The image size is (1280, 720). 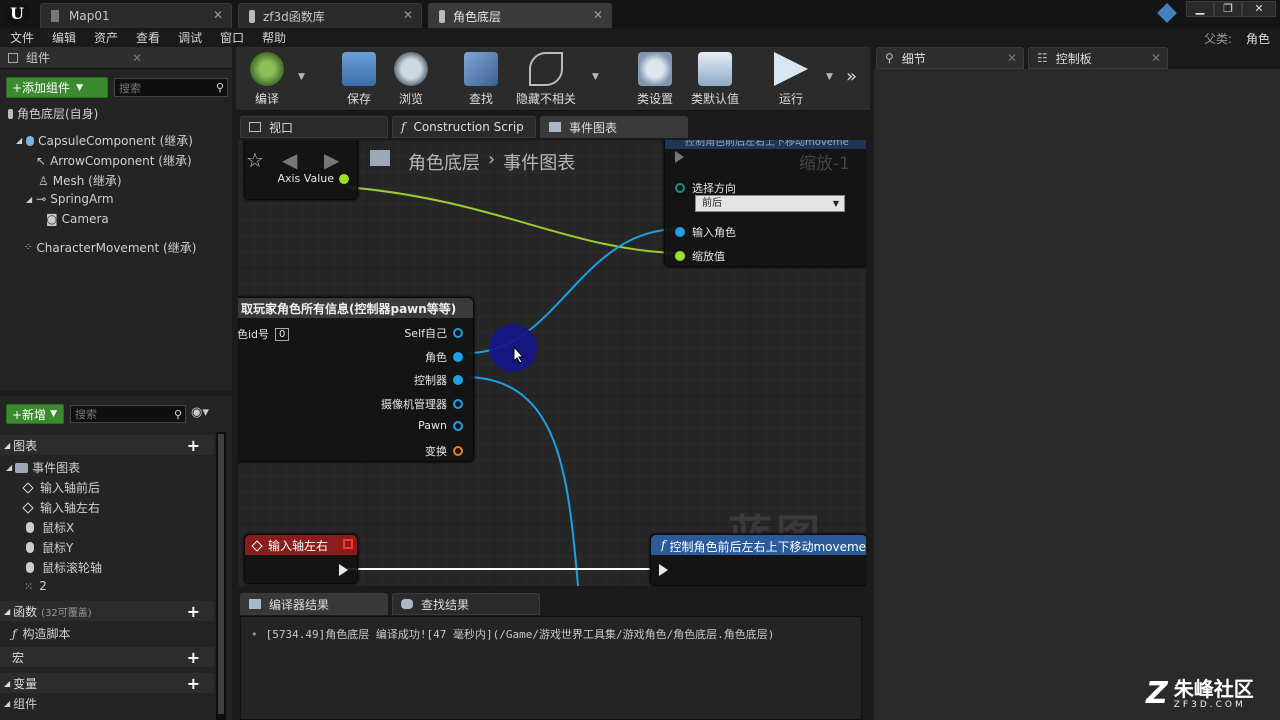 I want to click on event-number-key: ⁙ 2, so click(x=35, y=586).